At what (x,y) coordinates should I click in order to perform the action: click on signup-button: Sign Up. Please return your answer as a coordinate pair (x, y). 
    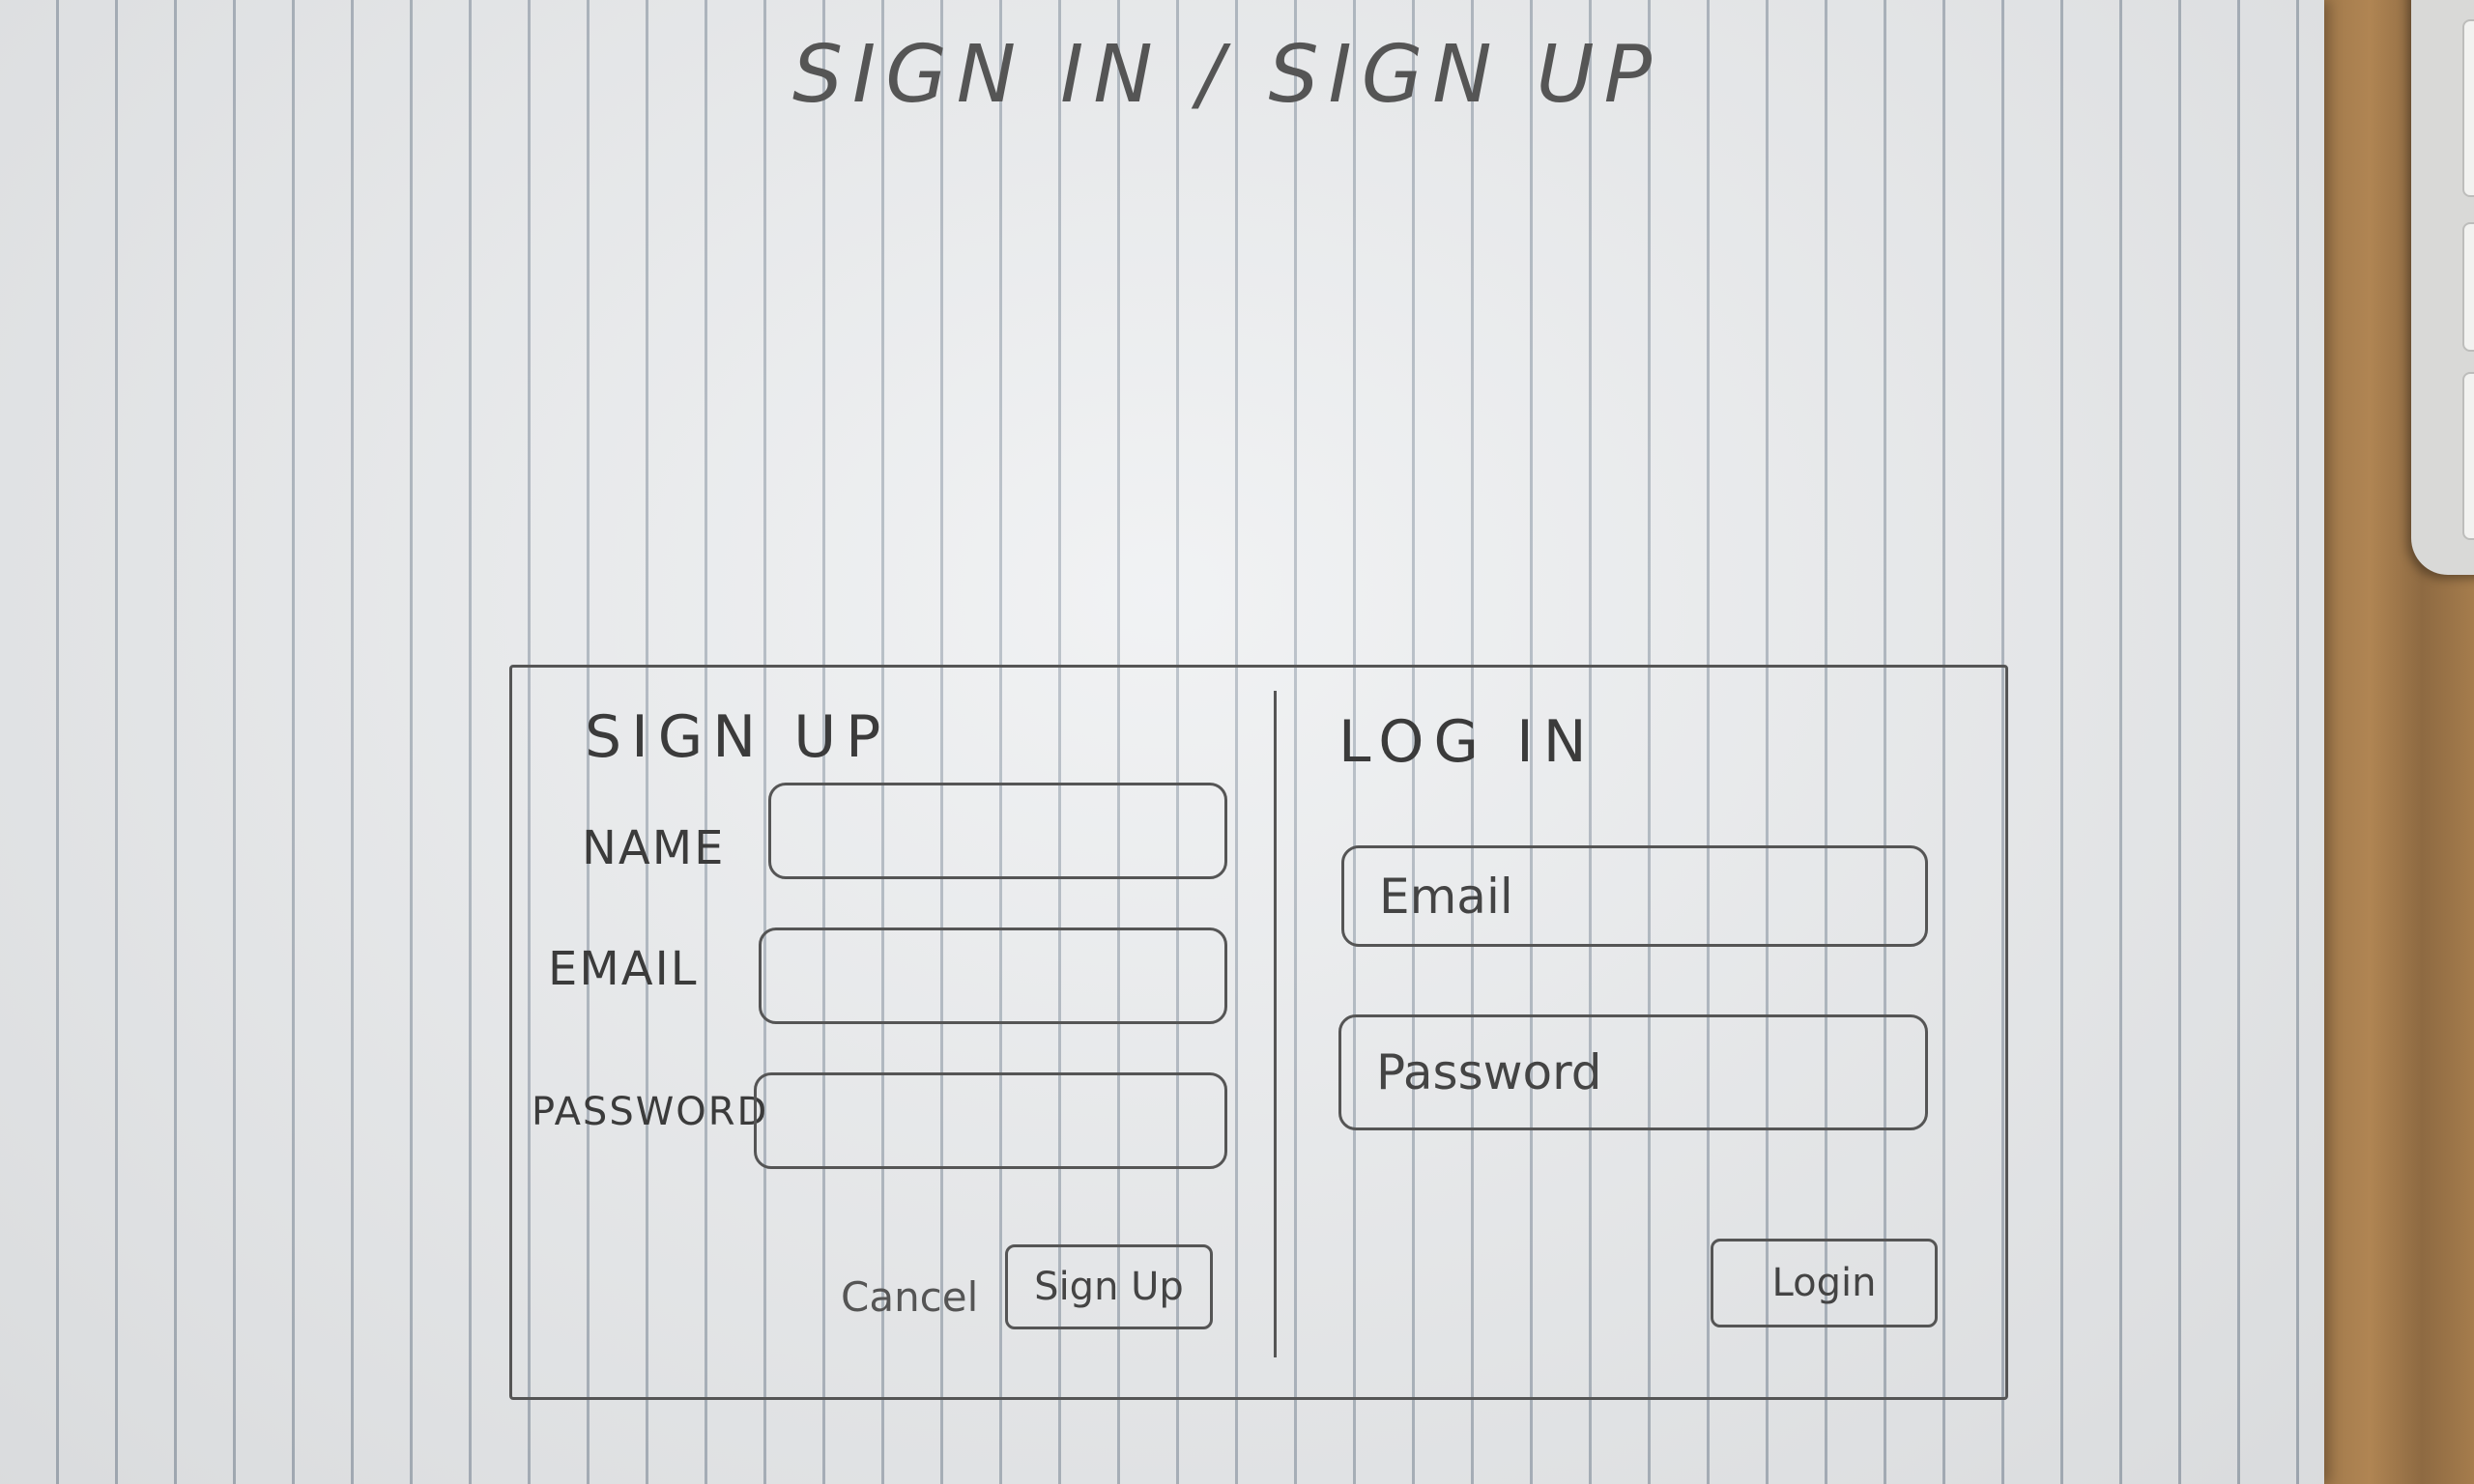
    Looking at the image, I should click on (1109, 1287).